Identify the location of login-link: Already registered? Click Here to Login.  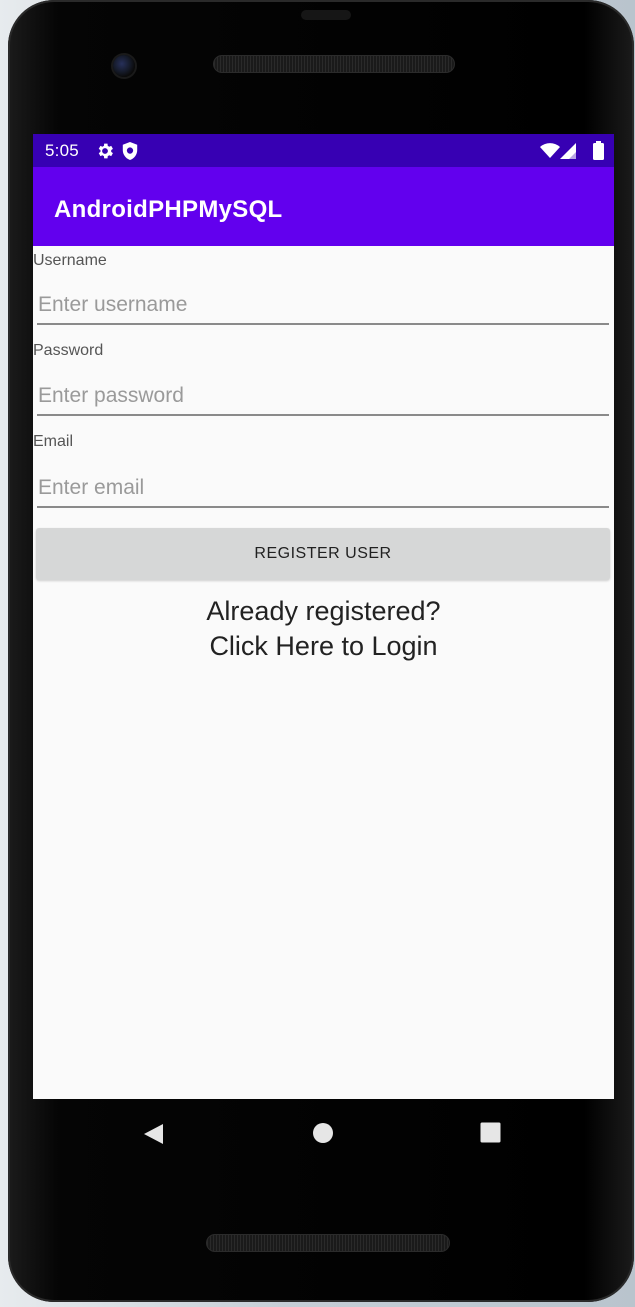
(323, 629).